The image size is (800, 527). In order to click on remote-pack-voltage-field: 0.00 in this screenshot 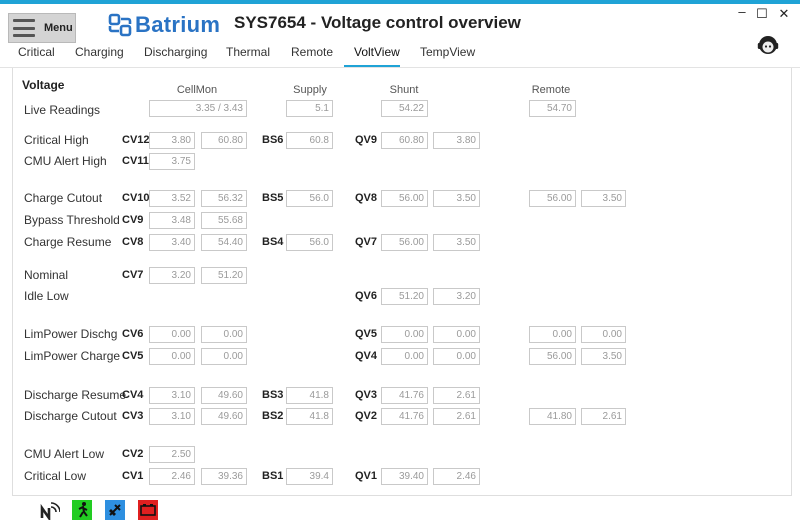, I will do `click(552, 334)`.